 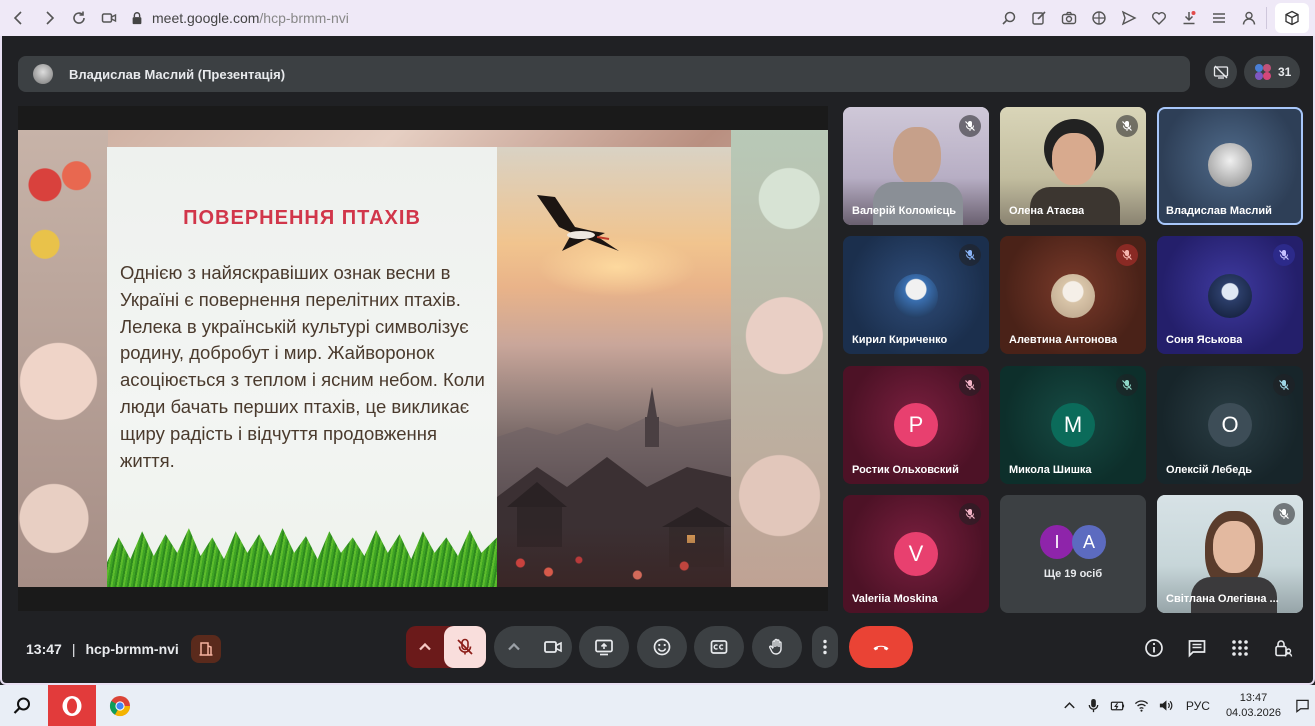 What do you see at coordinates (1292, 18) in the screenshot?
I see `extensions-button` at bounding box center [1292, 18].